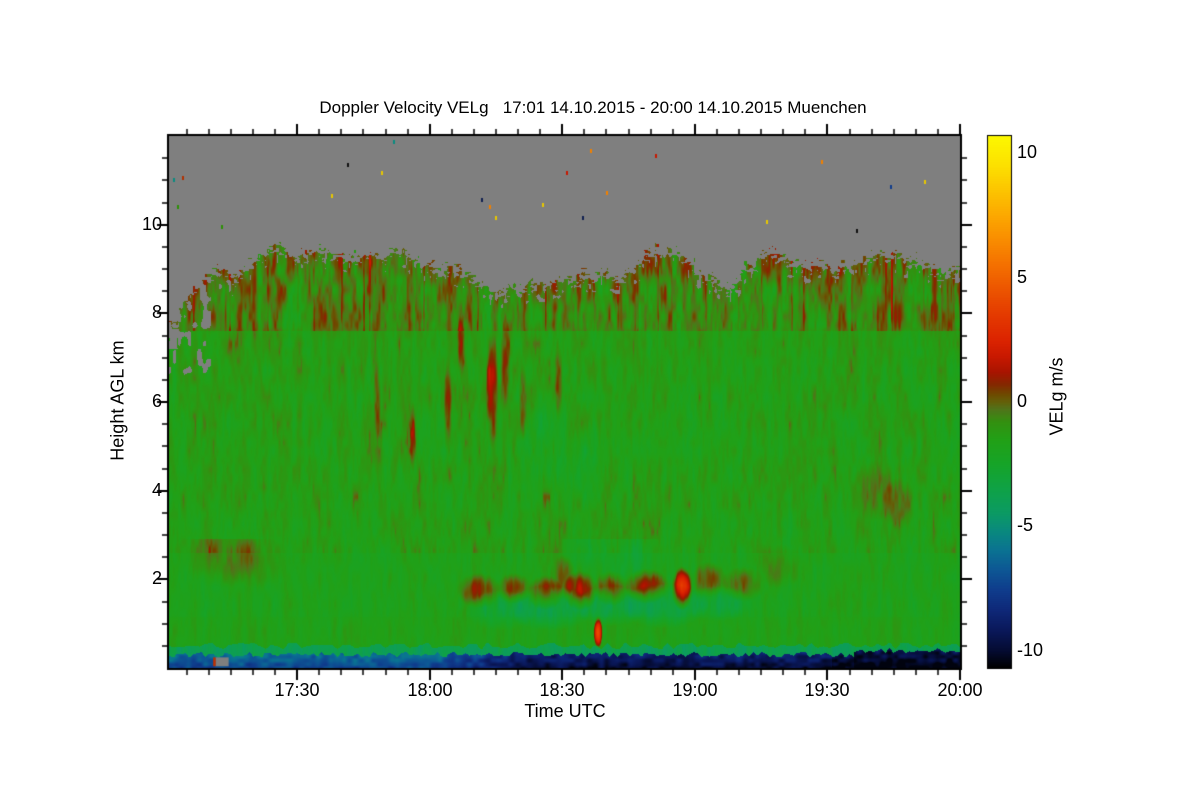  I want to click on x-tick-label: 17:30, so click(297, 690).